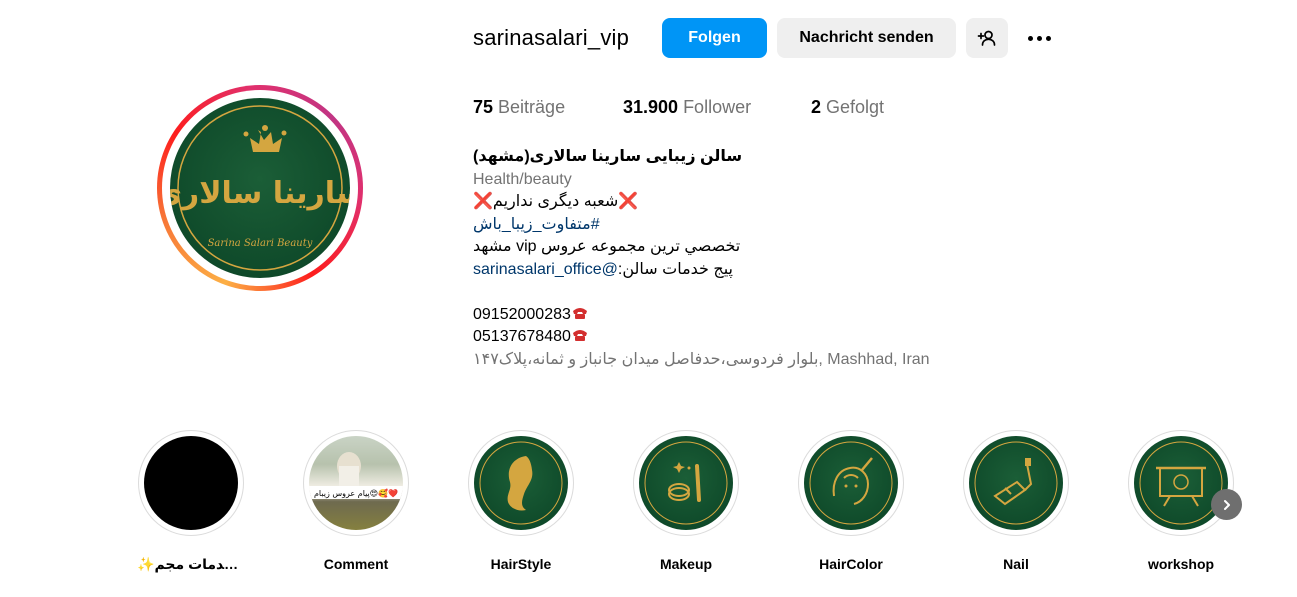  What do you see at coordinates (816, 107) in the screenshot?
I see `following-count-value: 2` at bounding box center [816, 107].